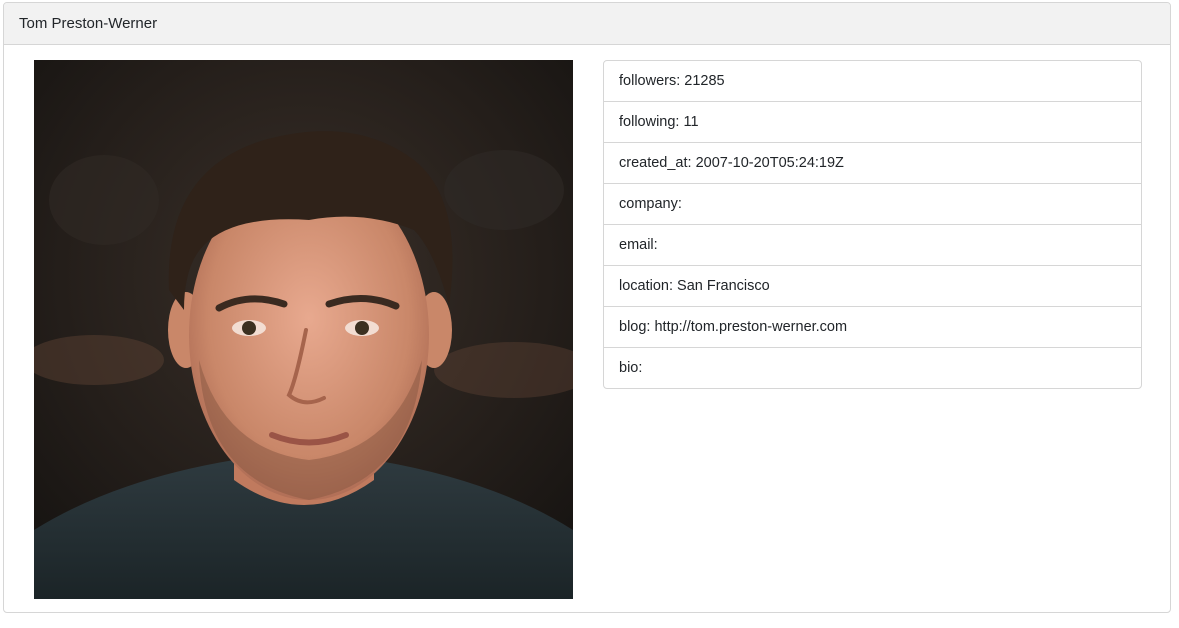 The width and height of the screenshot is (1179, 628). I want to click on detail-company: company:, so click(872, 204).